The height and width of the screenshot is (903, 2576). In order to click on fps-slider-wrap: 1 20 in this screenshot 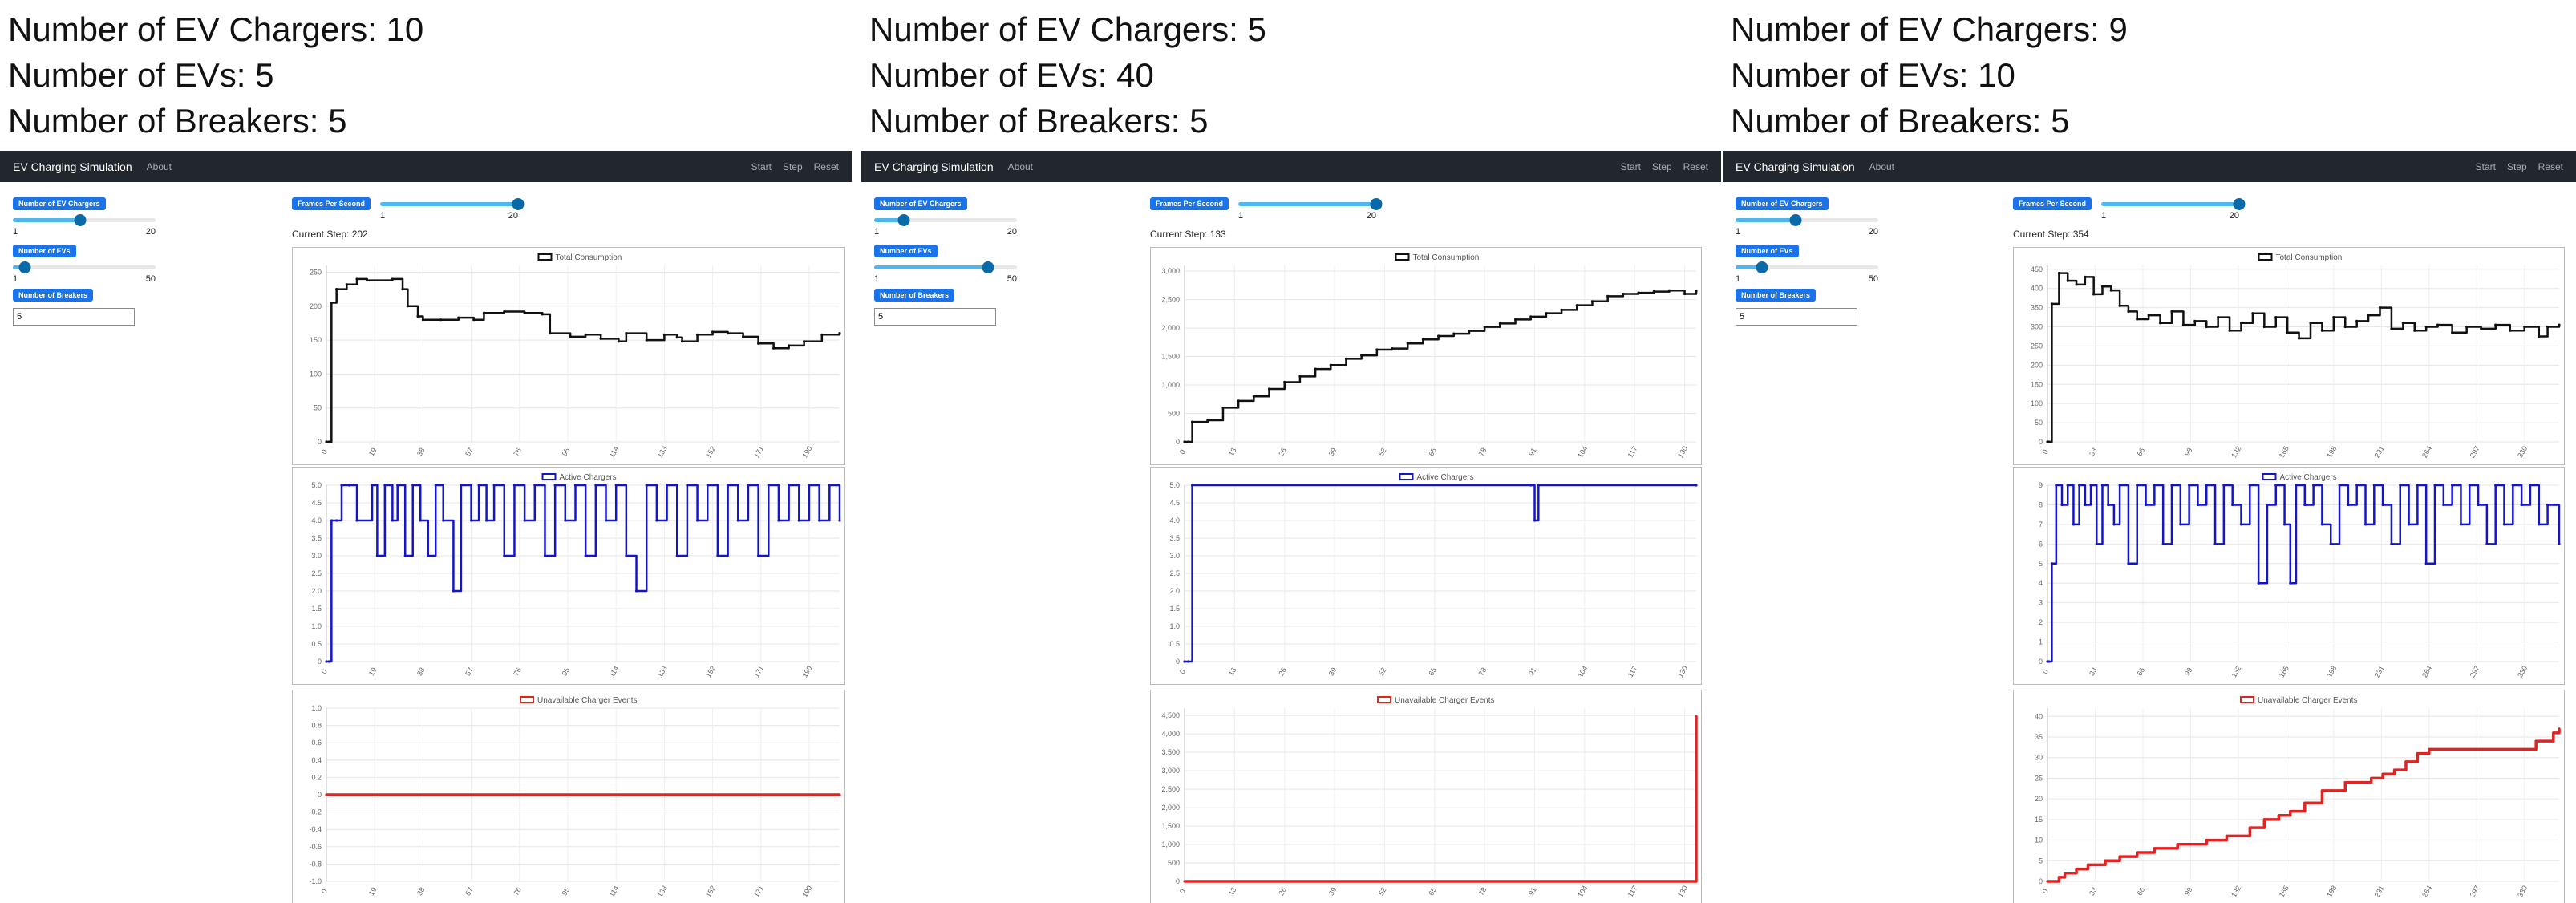, I will do `click(1311, 208)`.